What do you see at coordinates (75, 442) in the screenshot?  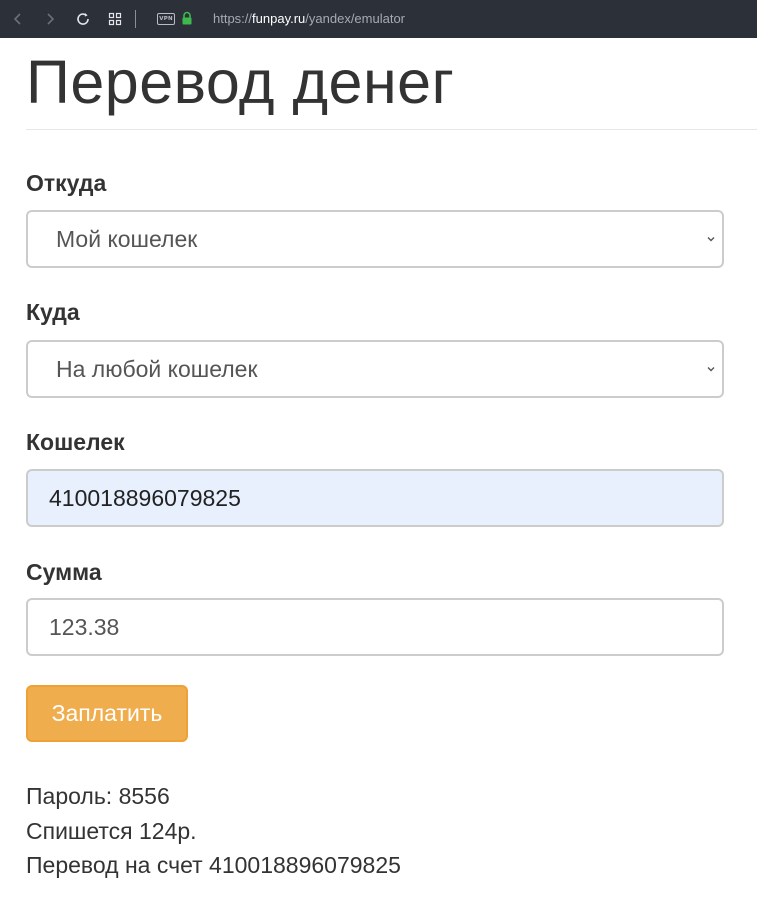 I see `wallet-label: Кошелек` at bounding box center [75, 442].